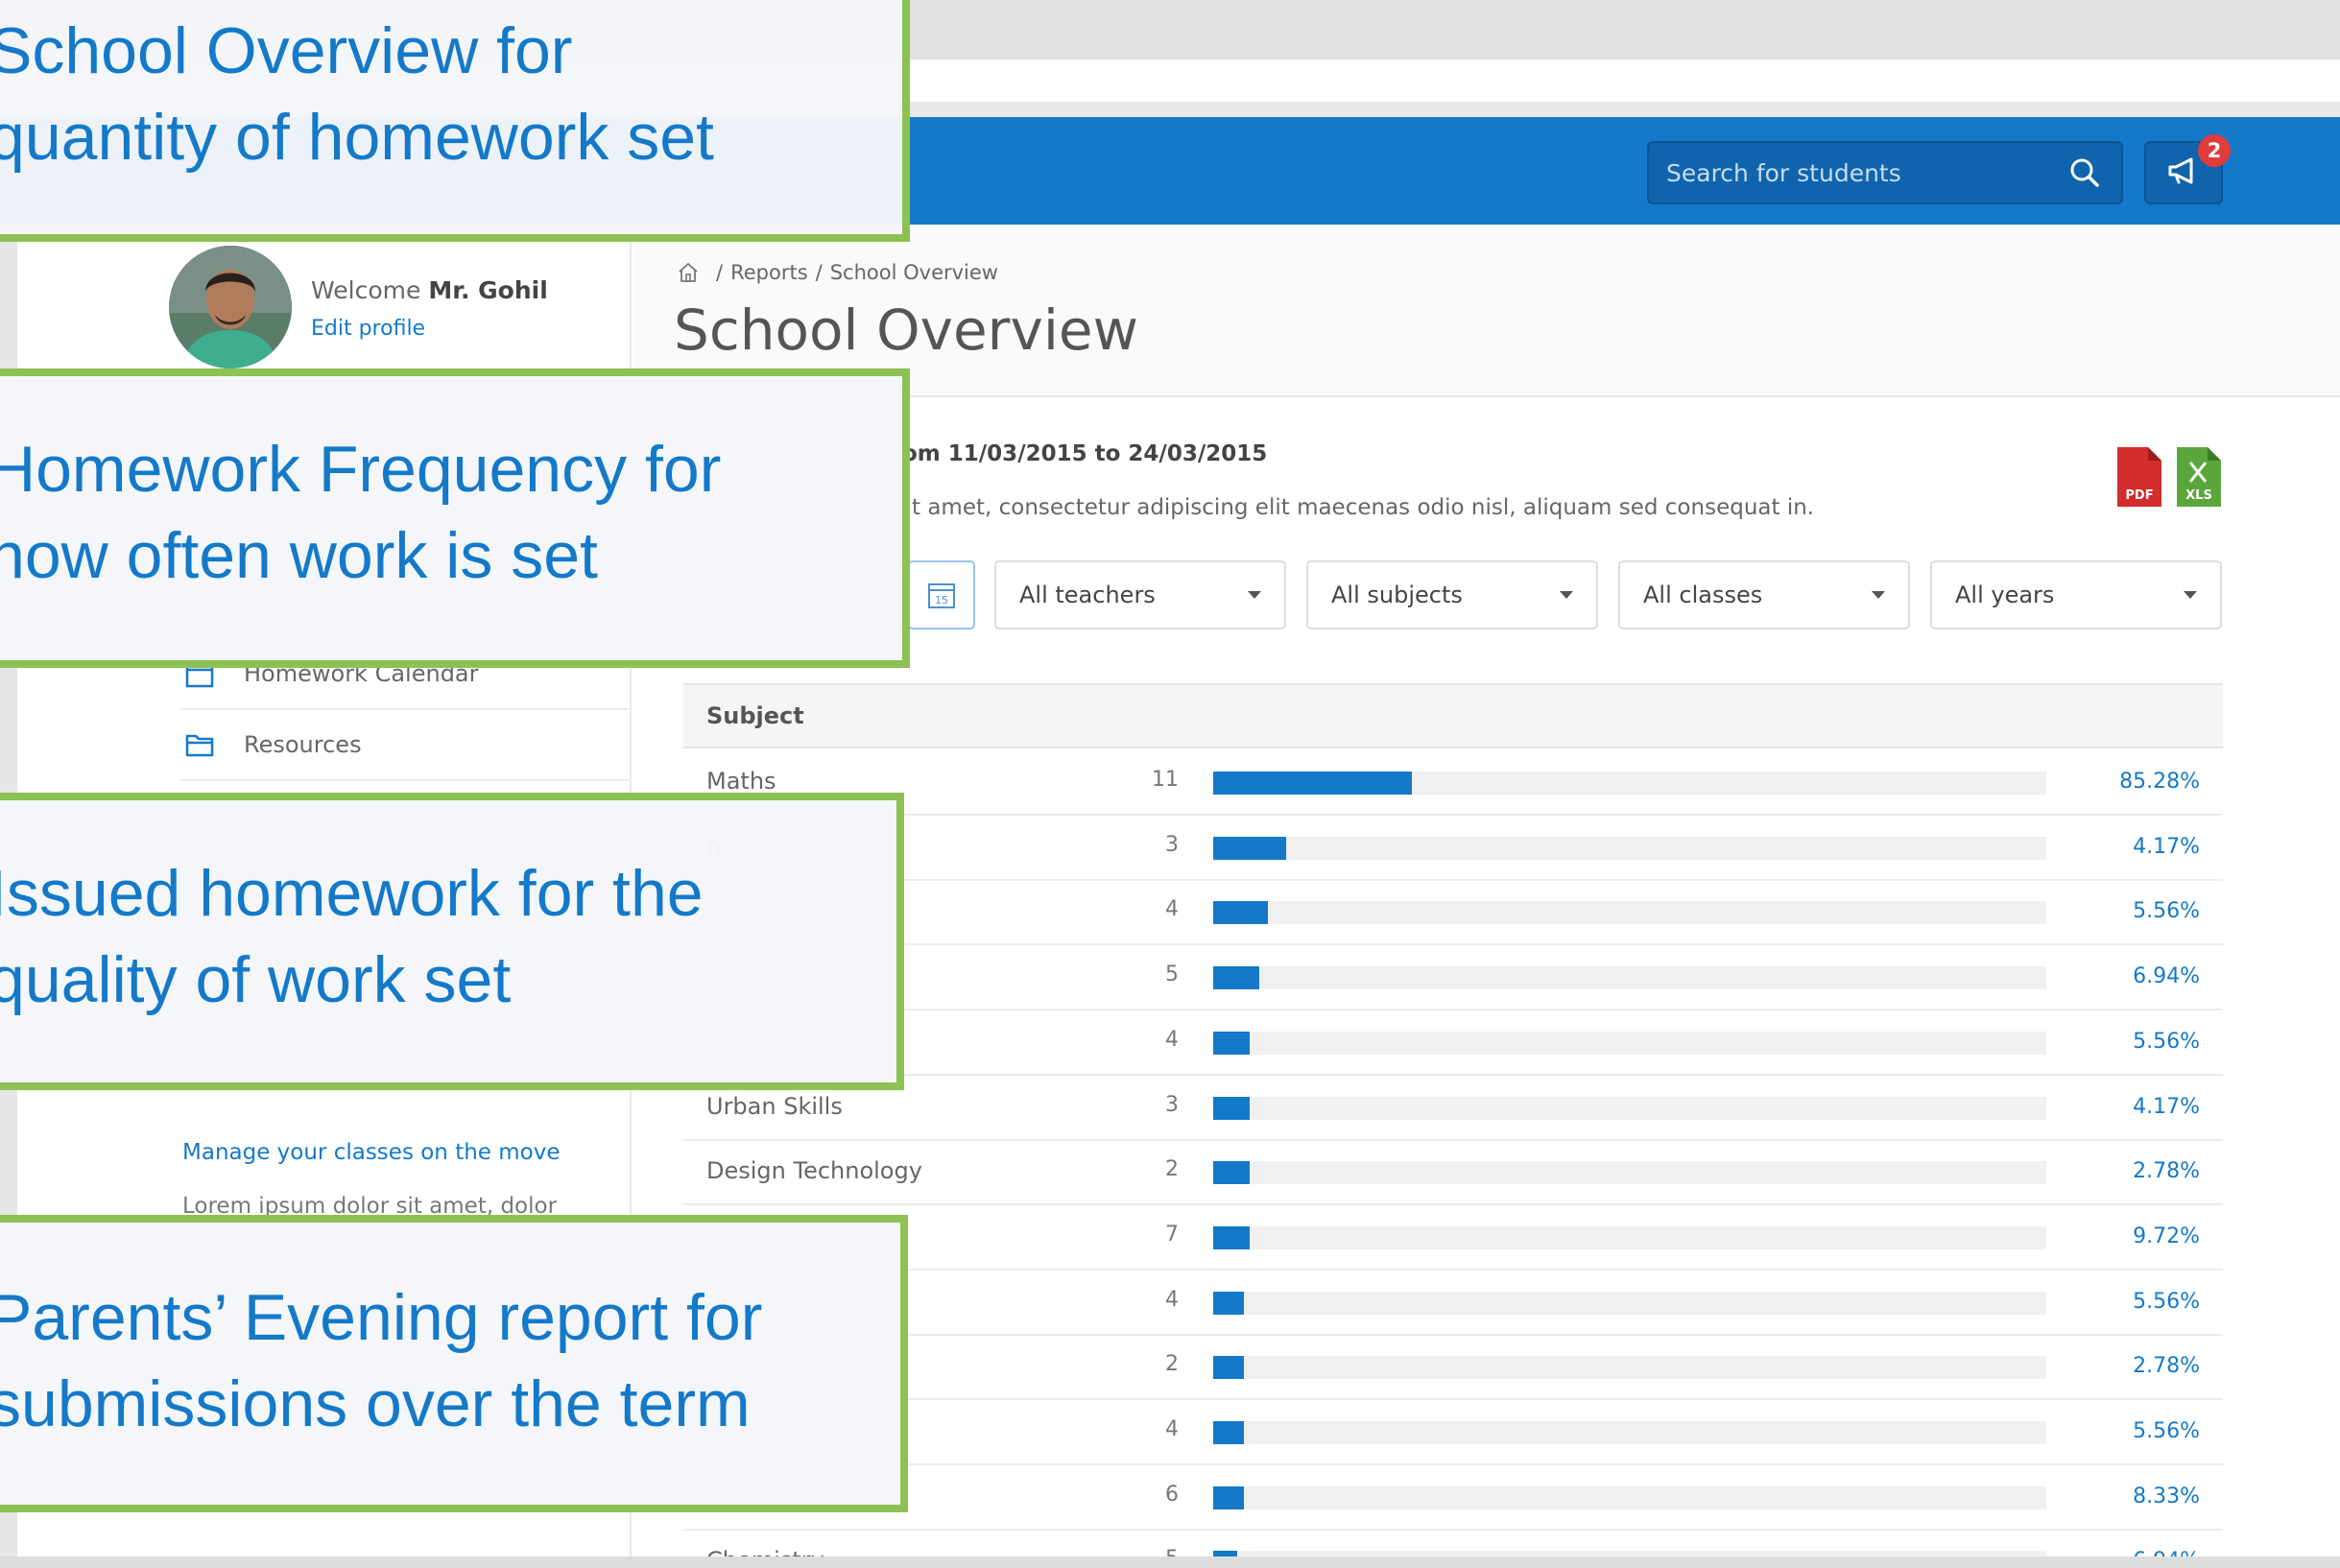  I want to click on search-placeholder: Search for students, so click(1784, 172).